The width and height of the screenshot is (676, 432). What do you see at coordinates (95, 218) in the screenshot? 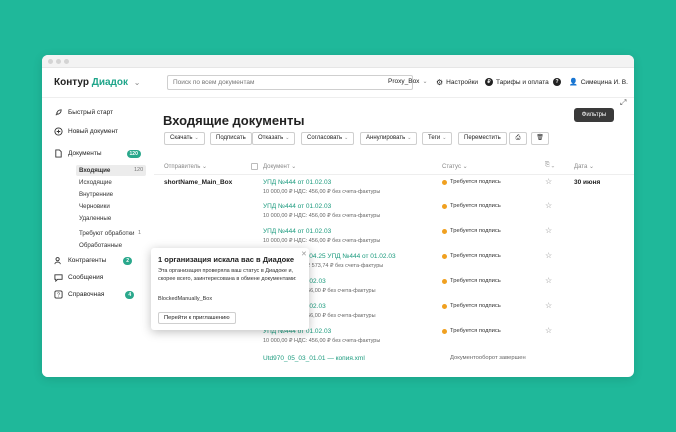
I see `sidebar-item-deleted: Удаленные` at bounding box center [95, 218].